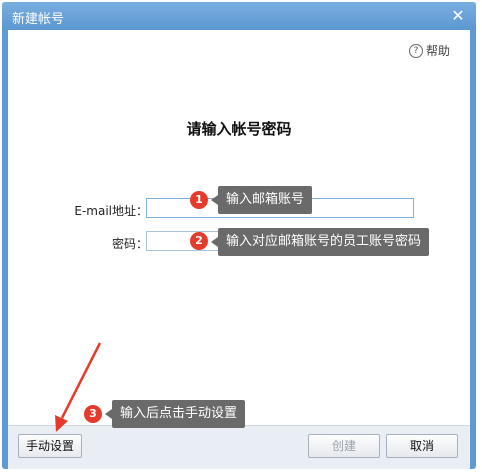 The height and width of the screenshot is (473, 482). What do you see at coordinates (422, 446) in the screenshot?
I see `cancel-button: 取消` at bounding box center [422, 446].